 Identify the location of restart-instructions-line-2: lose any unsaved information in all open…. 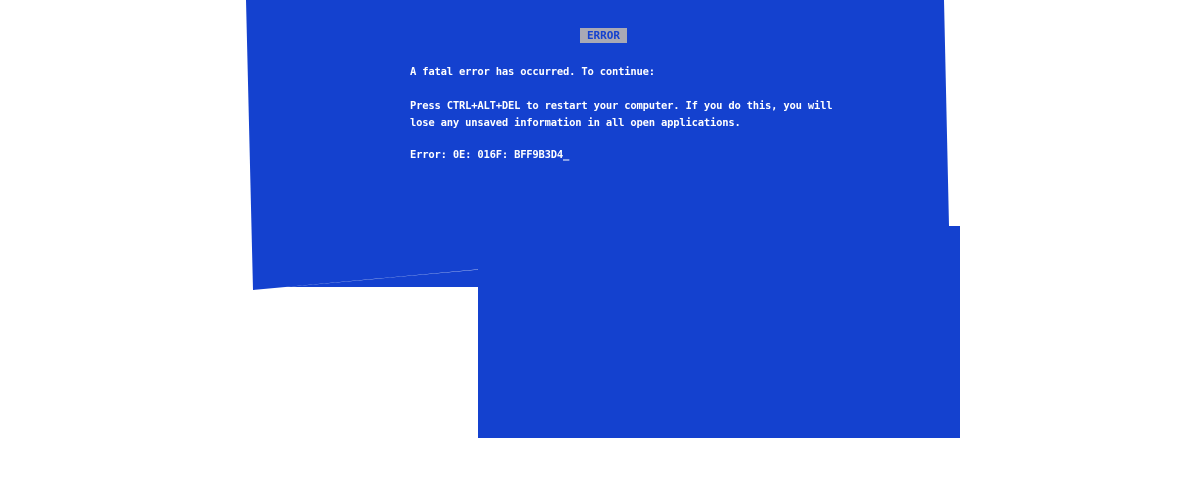
(575, 123).